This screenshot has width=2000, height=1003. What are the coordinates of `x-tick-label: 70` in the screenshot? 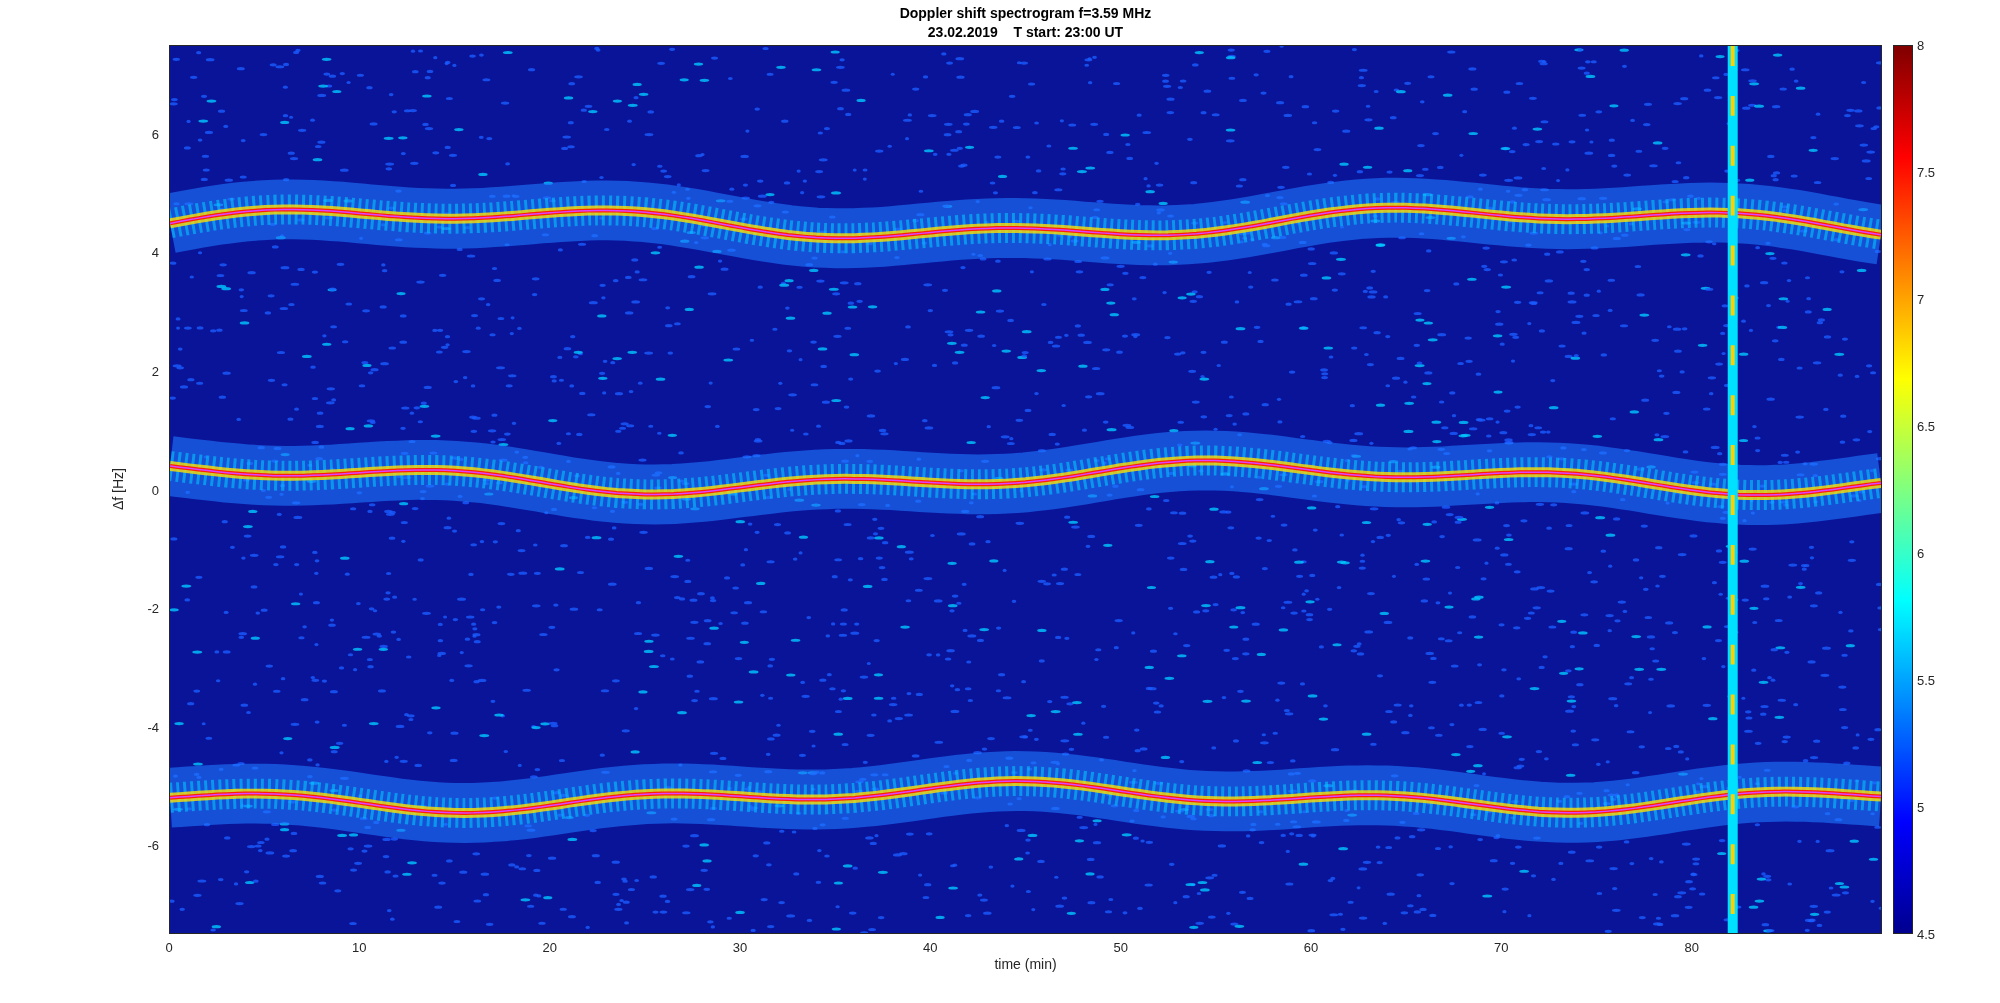 It's located at (1501, 947).